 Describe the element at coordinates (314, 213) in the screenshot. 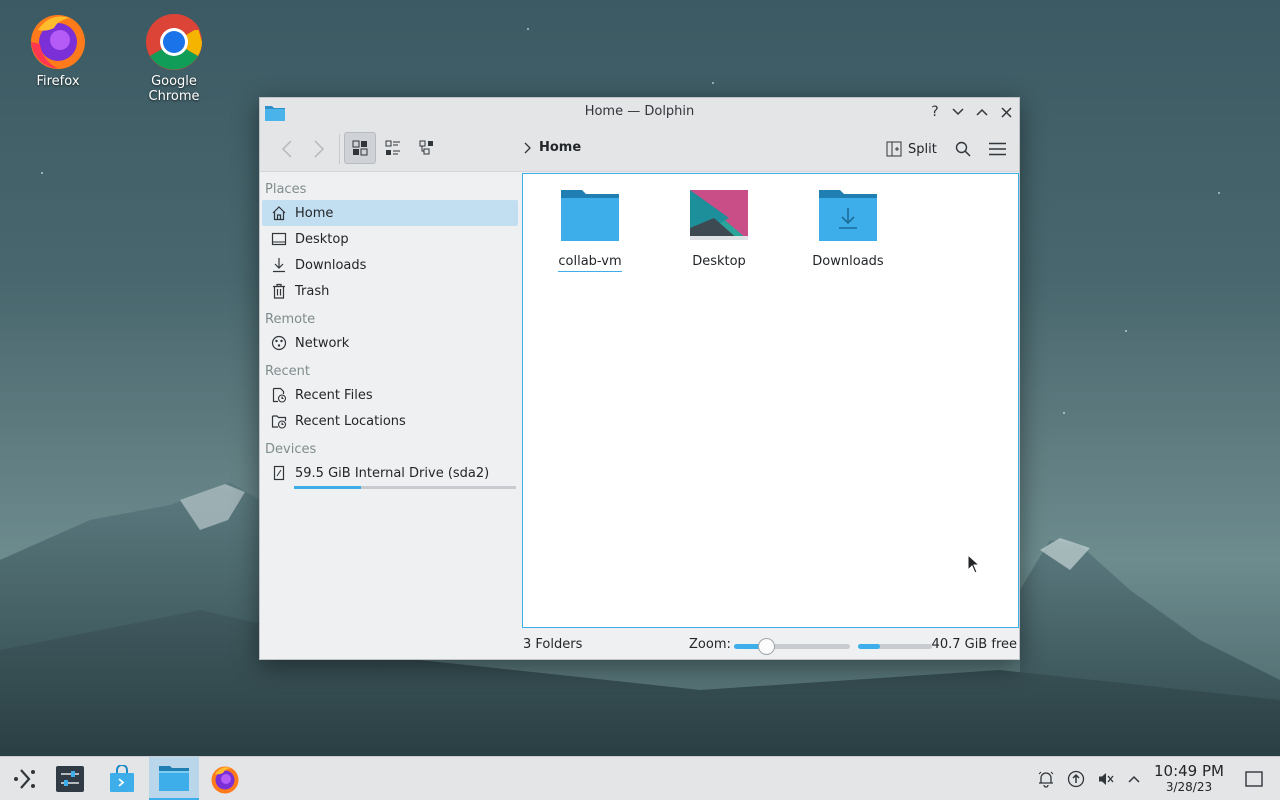

I see `sidebar-item-label: Home` at that location.